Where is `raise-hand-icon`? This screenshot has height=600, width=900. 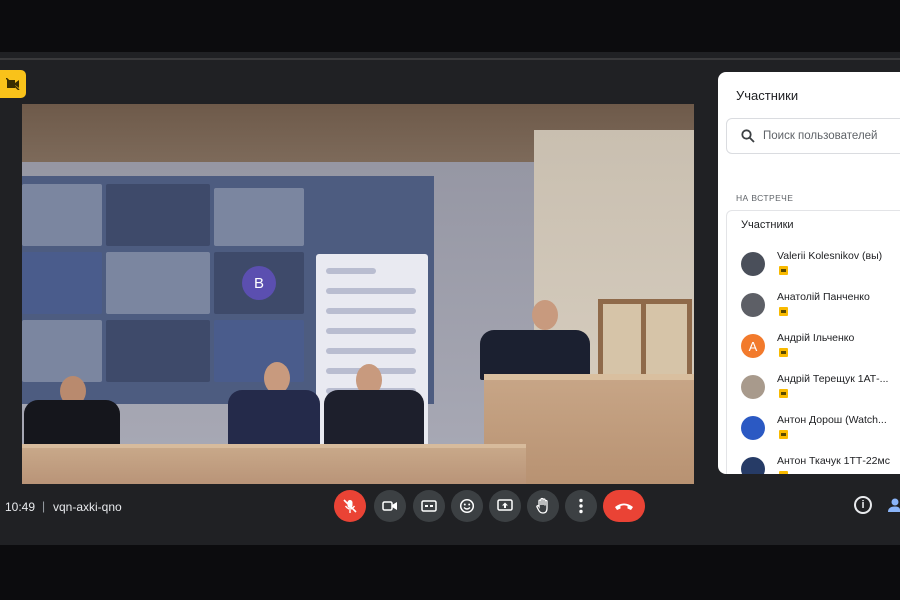 raise-hand-icon is located at coordinates (542, 505).